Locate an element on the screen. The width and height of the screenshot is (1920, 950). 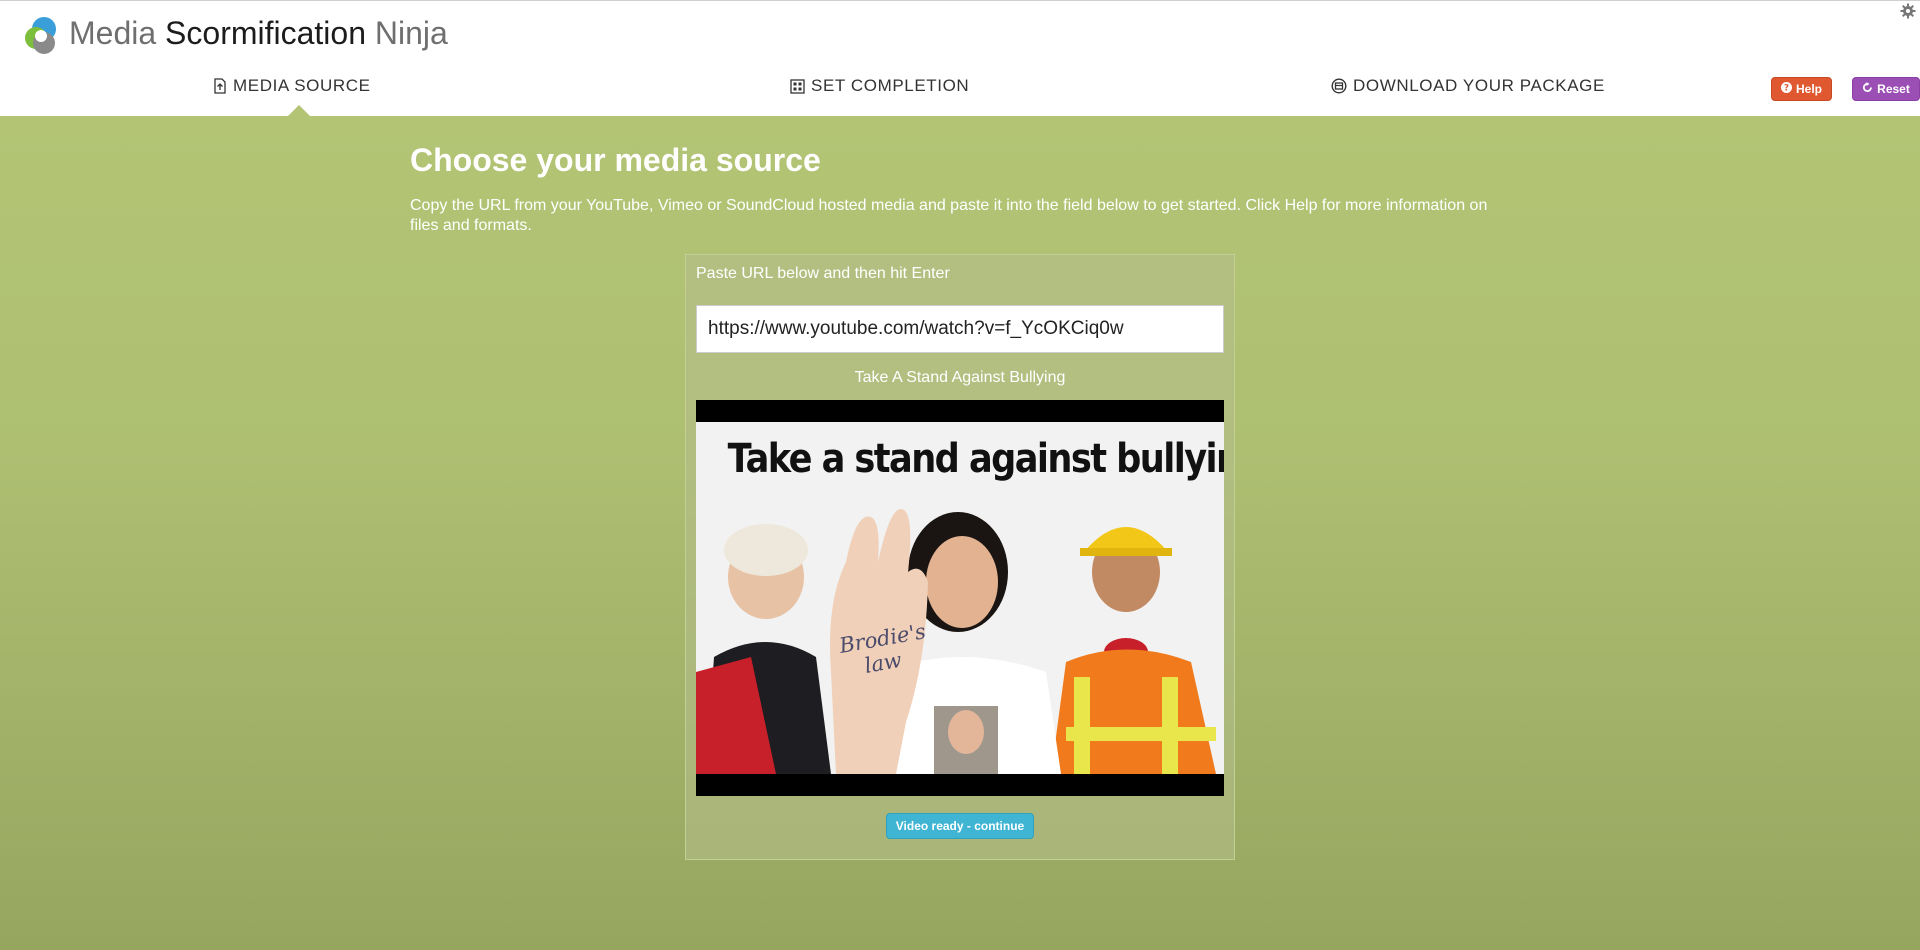
app-title-ninja: Ninja is located at coordinates (411, 33).